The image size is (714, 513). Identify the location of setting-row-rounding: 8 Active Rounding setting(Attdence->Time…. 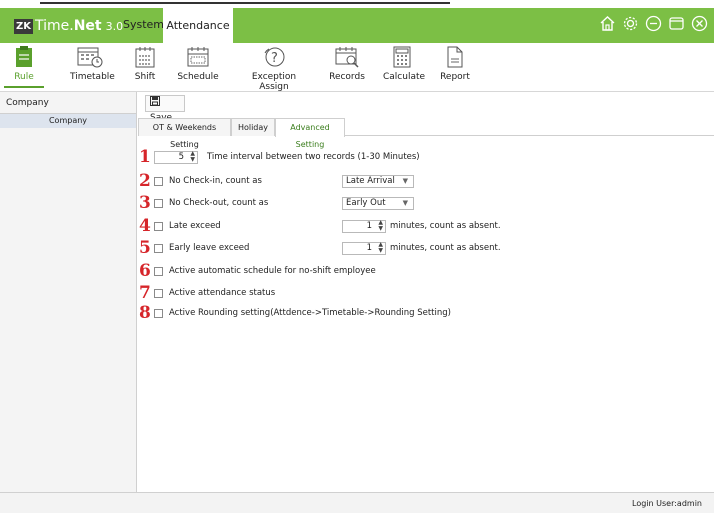
(426, 313).